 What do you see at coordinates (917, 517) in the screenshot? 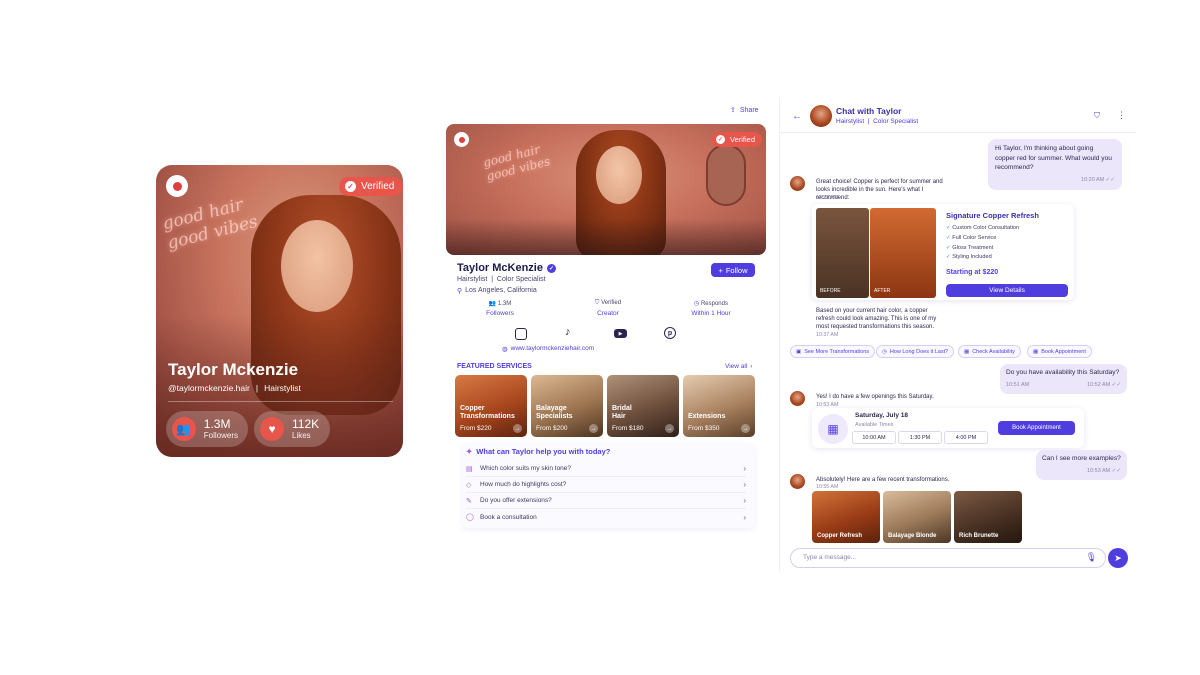
I see `gallery-photo: Balayage Blonde` at bounding box center [917, 517].